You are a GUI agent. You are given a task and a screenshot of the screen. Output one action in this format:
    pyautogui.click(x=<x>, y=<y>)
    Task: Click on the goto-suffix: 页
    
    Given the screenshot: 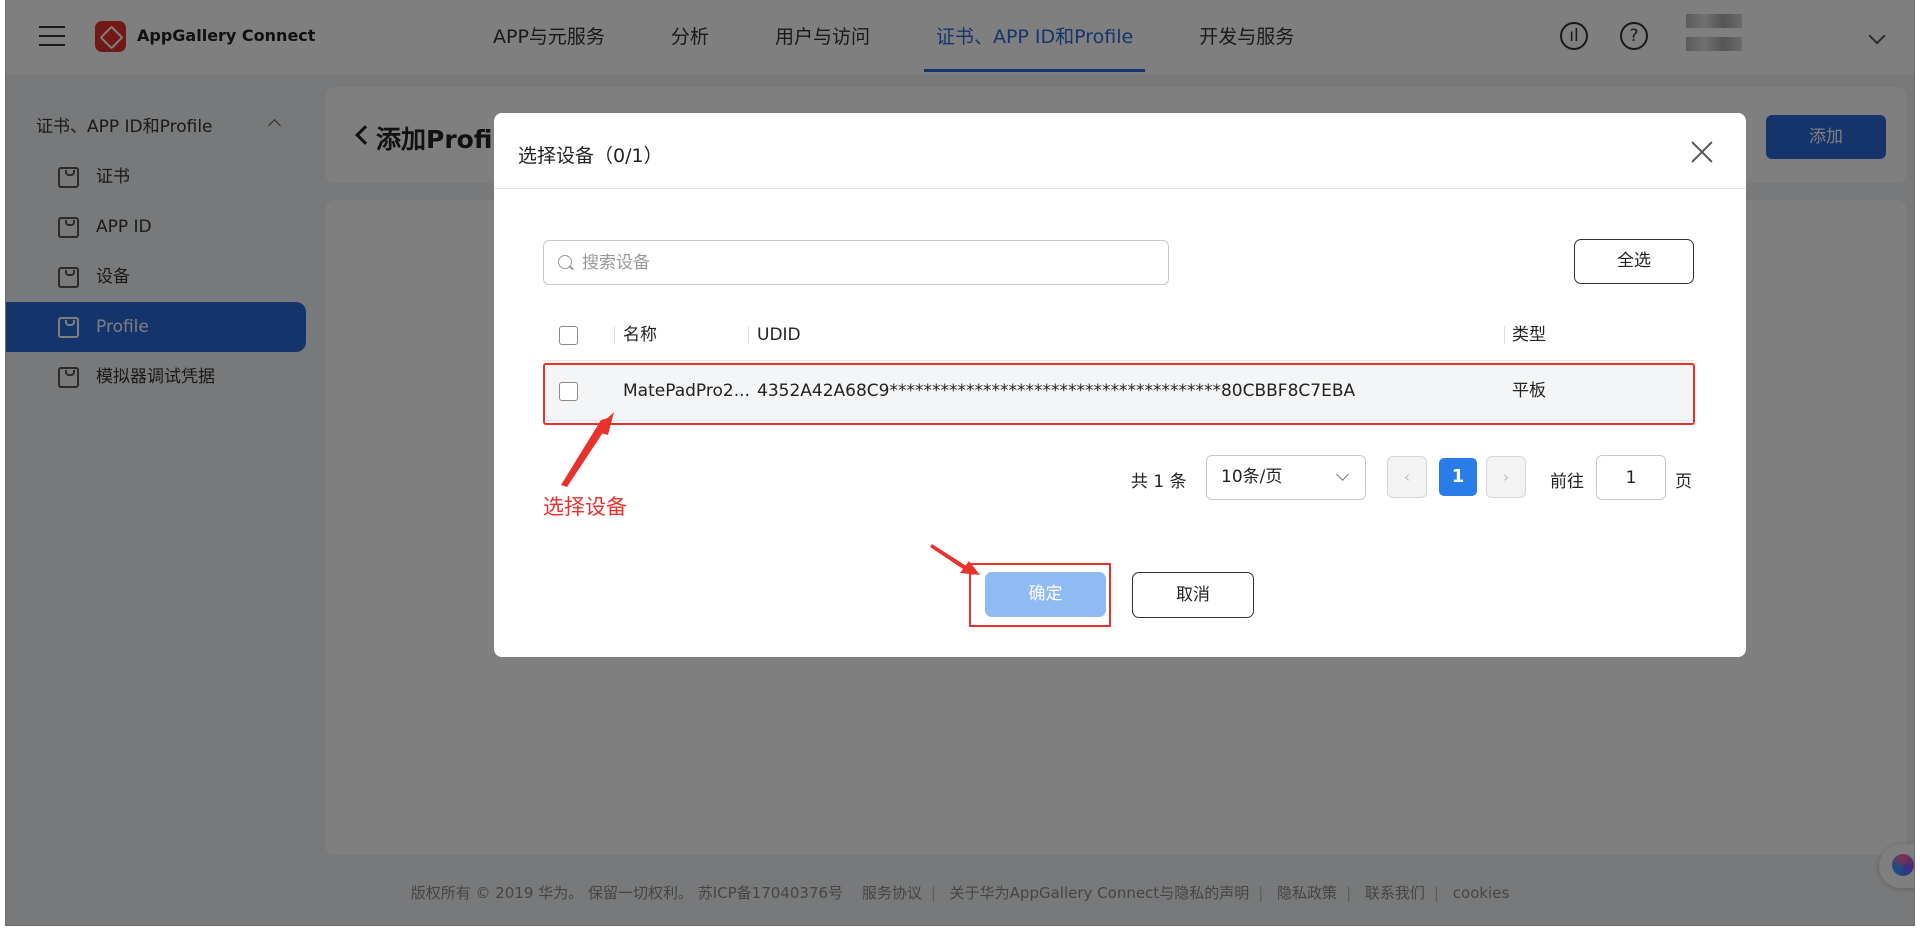 What is the action you would take?
    pyautogui.click(x=1683, y=482)
    